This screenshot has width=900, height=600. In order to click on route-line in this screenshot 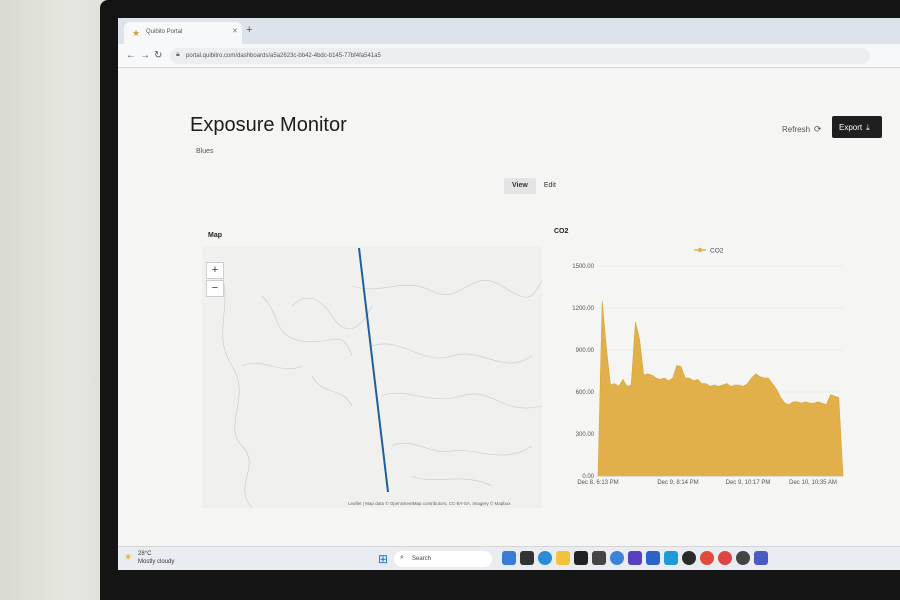, I will do `click(373, 370)`.